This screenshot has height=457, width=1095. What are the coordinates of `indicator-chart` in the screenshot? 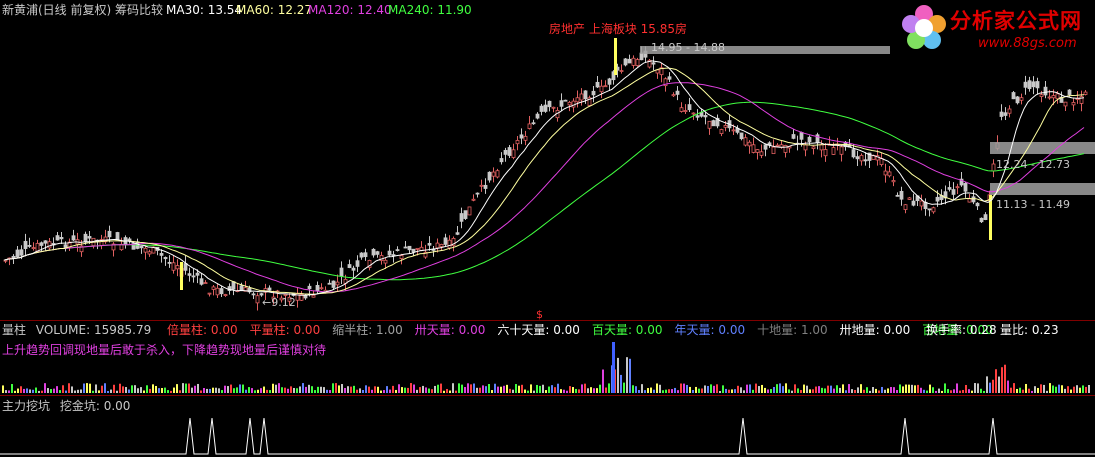 It's located at (547, 426).